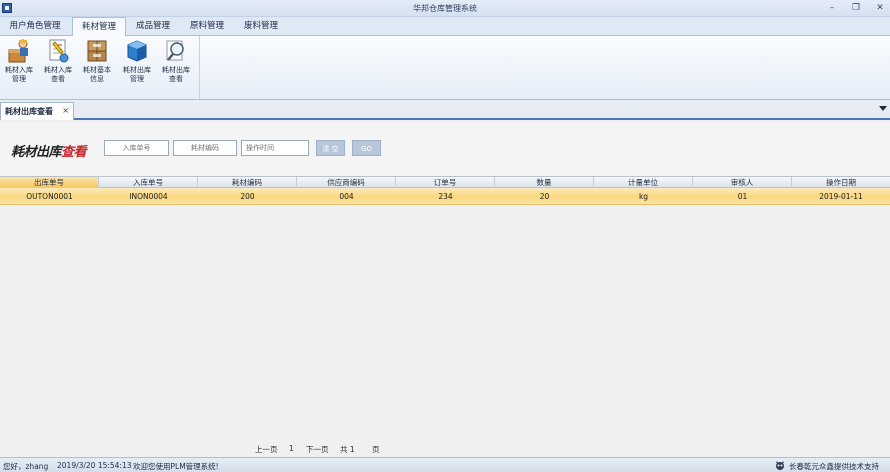 This screenshot has width=890, height=472. I want to click on clear-button: 清 空, so click(330, 148).